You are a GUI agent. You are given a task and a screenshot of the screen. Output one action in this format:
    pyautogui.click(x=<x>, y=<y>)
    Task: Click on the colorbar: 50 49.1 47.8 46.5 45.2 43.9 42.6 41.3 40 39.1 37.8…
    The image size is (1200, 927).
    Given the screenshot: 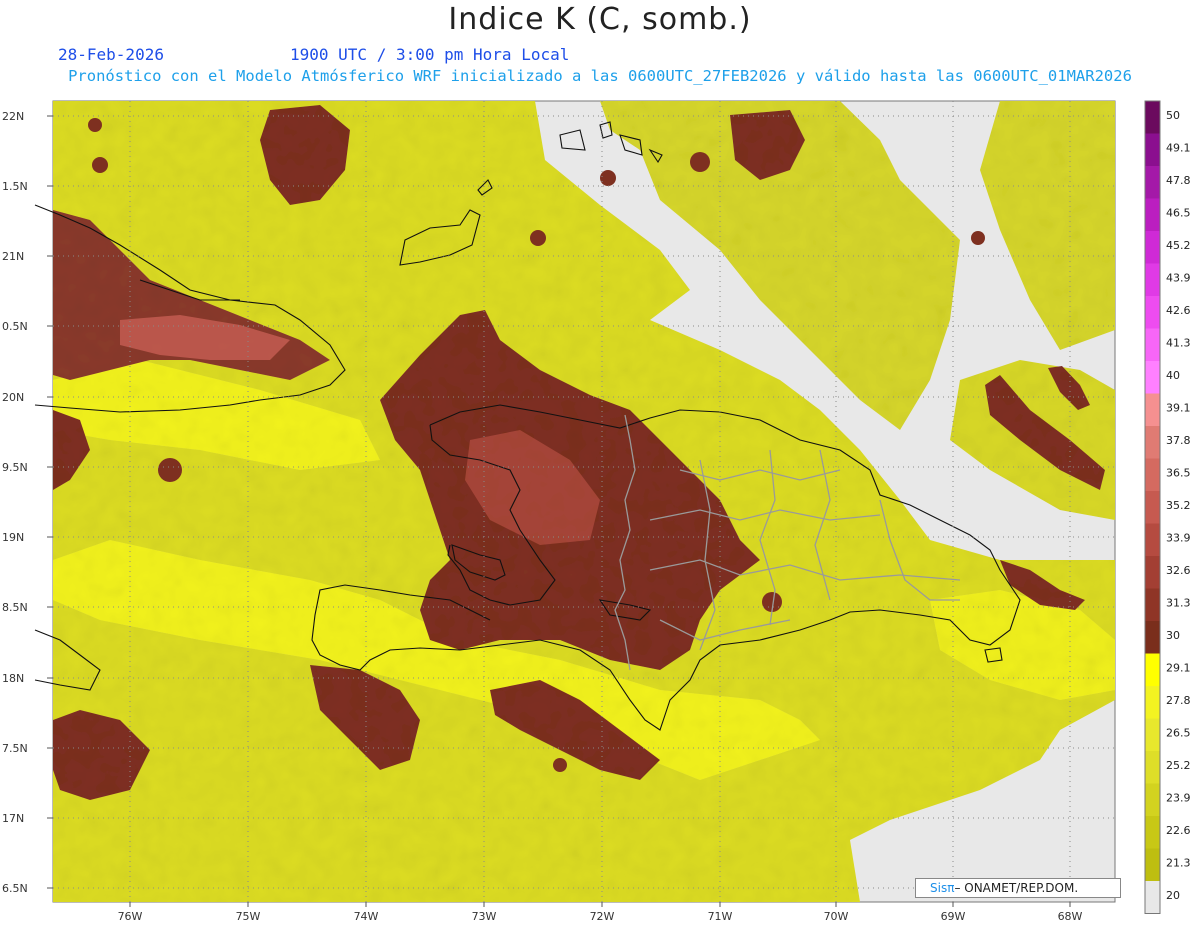 What is the action you would take?
    pyautogui.click(x=1167, y=507)
    